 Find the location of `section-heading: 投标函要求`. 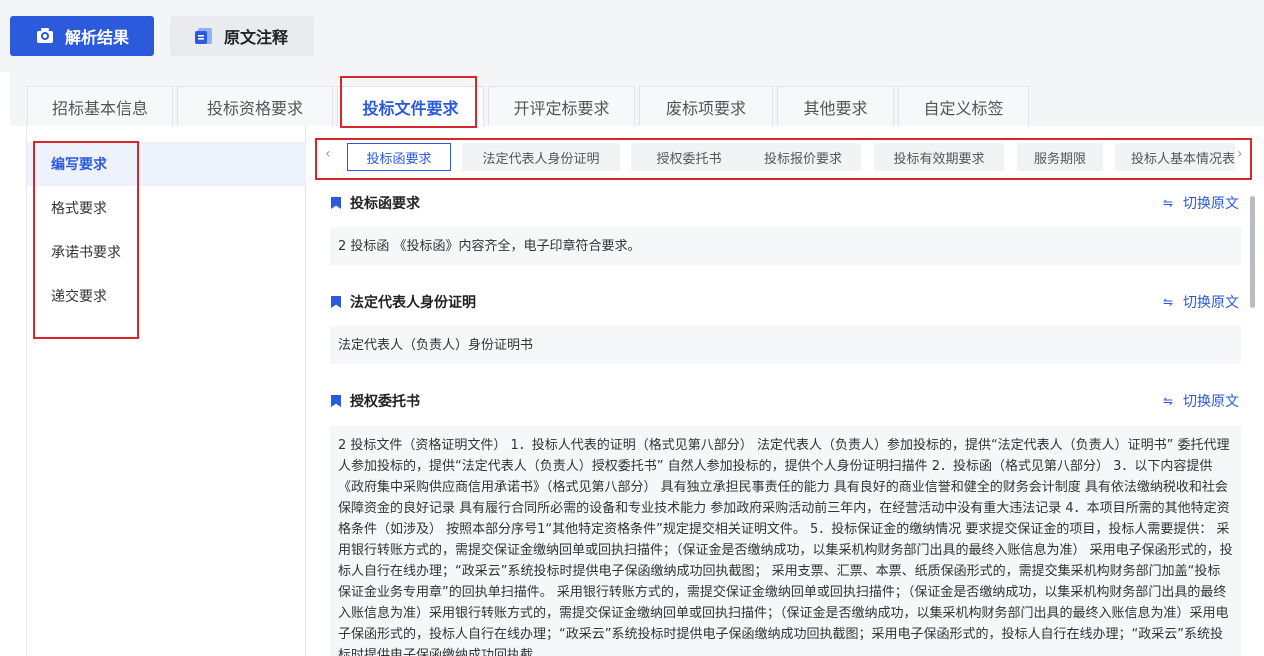

section-heading: 投标函要求 is located at coordinates (375, 203).